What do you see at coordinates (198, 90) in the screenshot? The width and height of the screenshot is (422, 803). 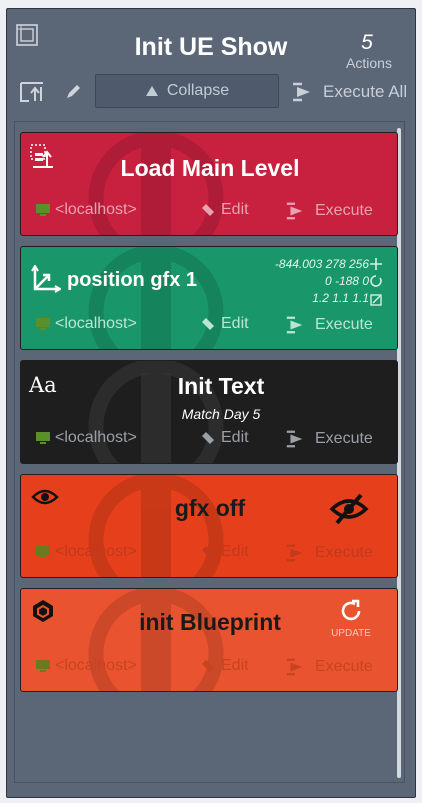 I see `collapse-label: Collapse` at bounding box center [198, 90].